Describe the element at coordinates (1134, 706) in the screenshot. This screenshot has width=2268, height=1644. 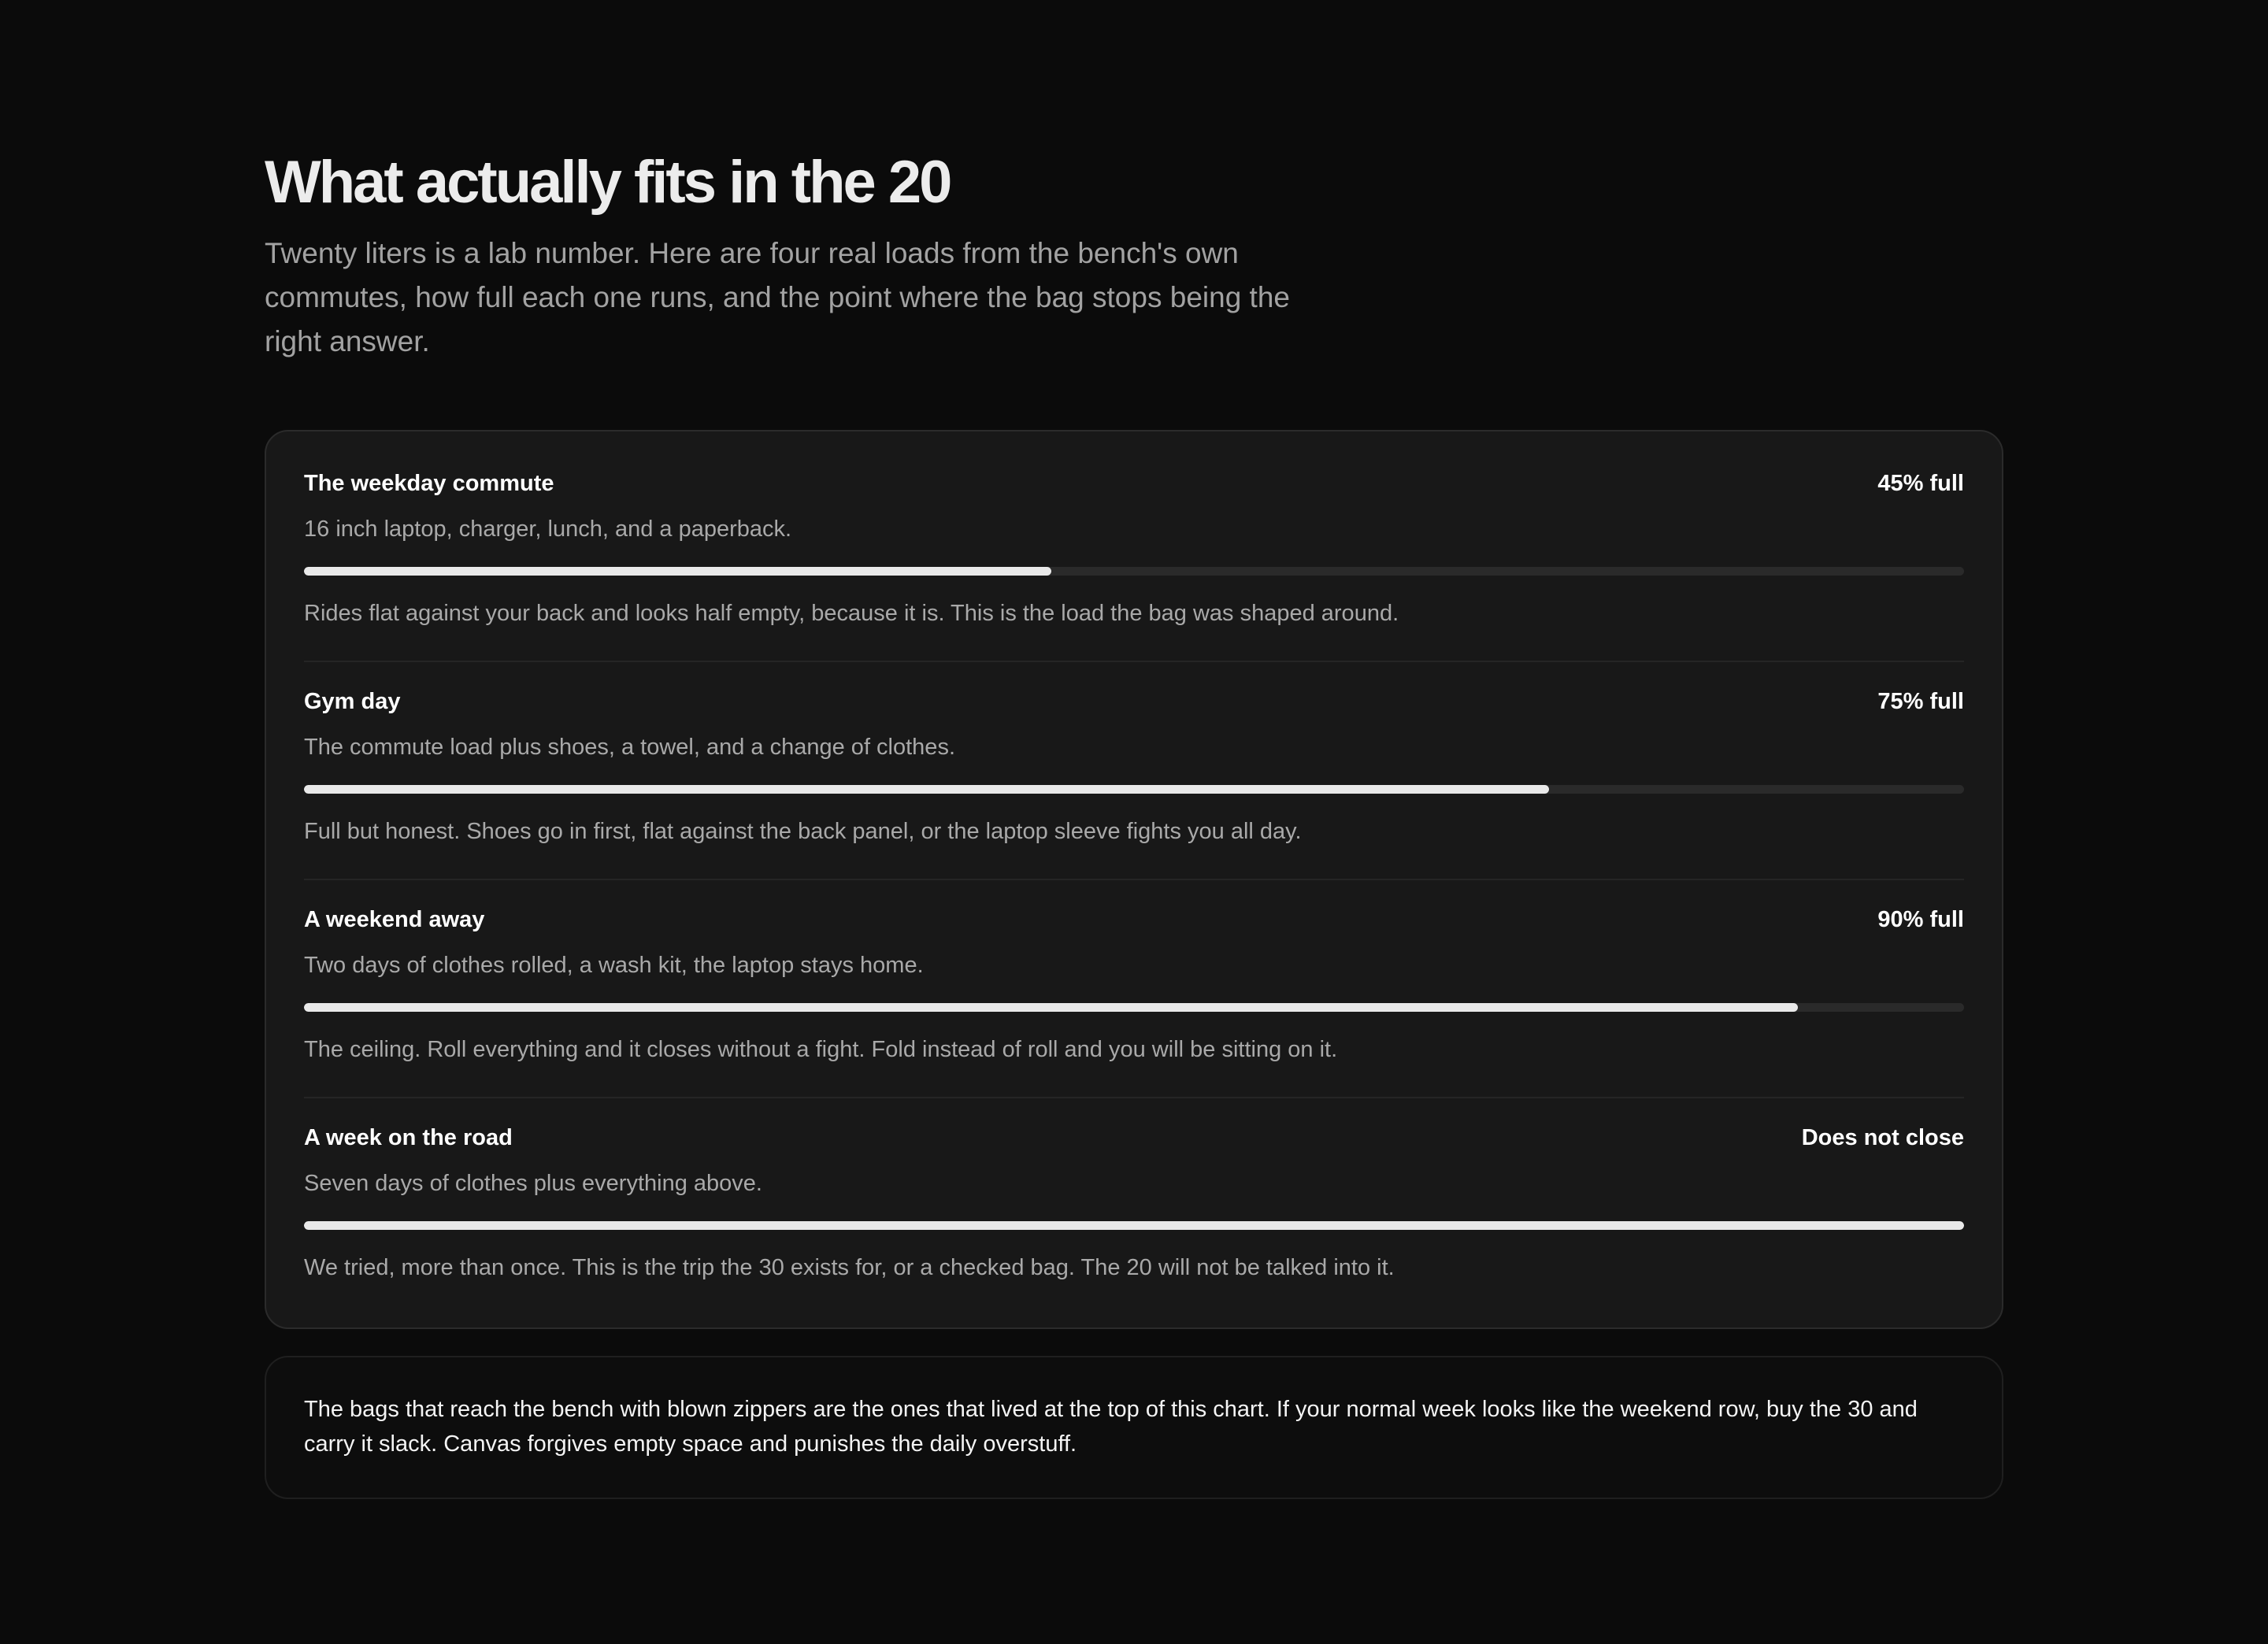
I see `row-head: Gym day 75% full` at that location.